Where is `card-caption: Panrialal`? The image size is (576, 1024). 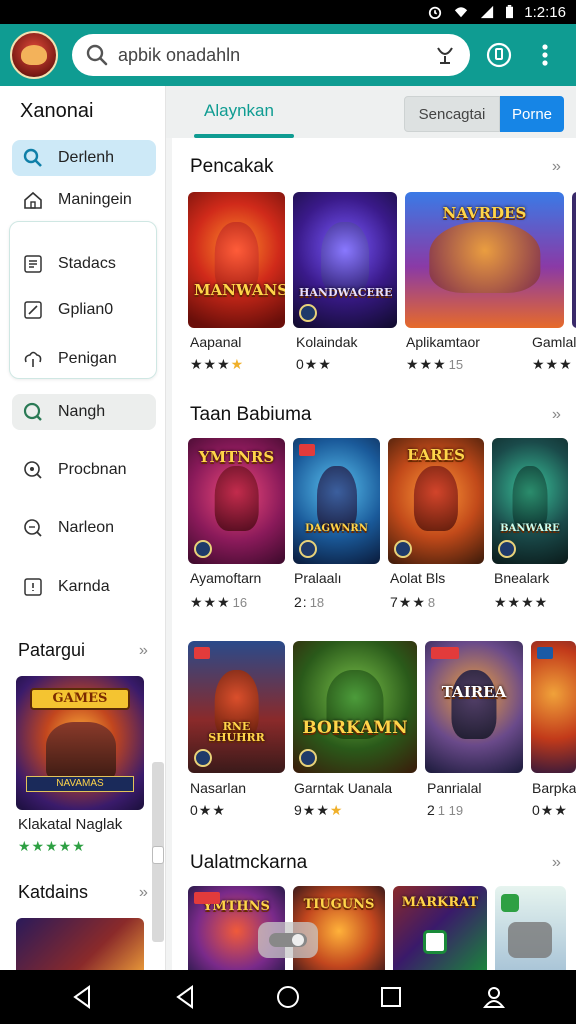 card-caption: Panrialal is located at coordinates (454, 788).